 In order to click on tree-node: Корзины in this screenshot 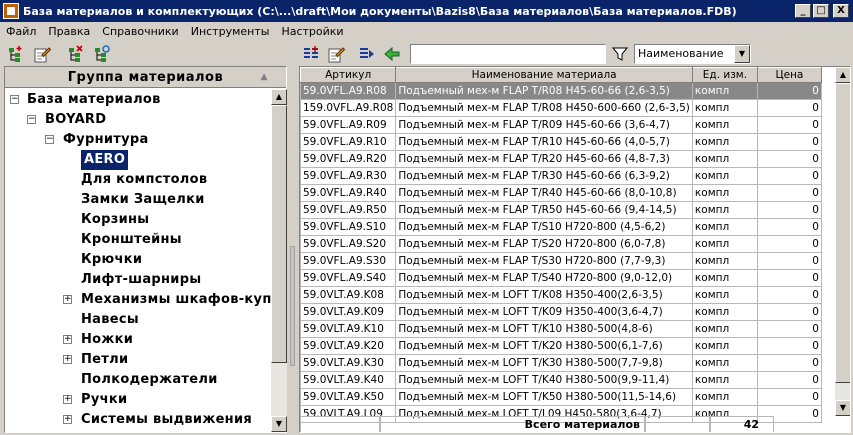, I will do `click(115, 220)`.